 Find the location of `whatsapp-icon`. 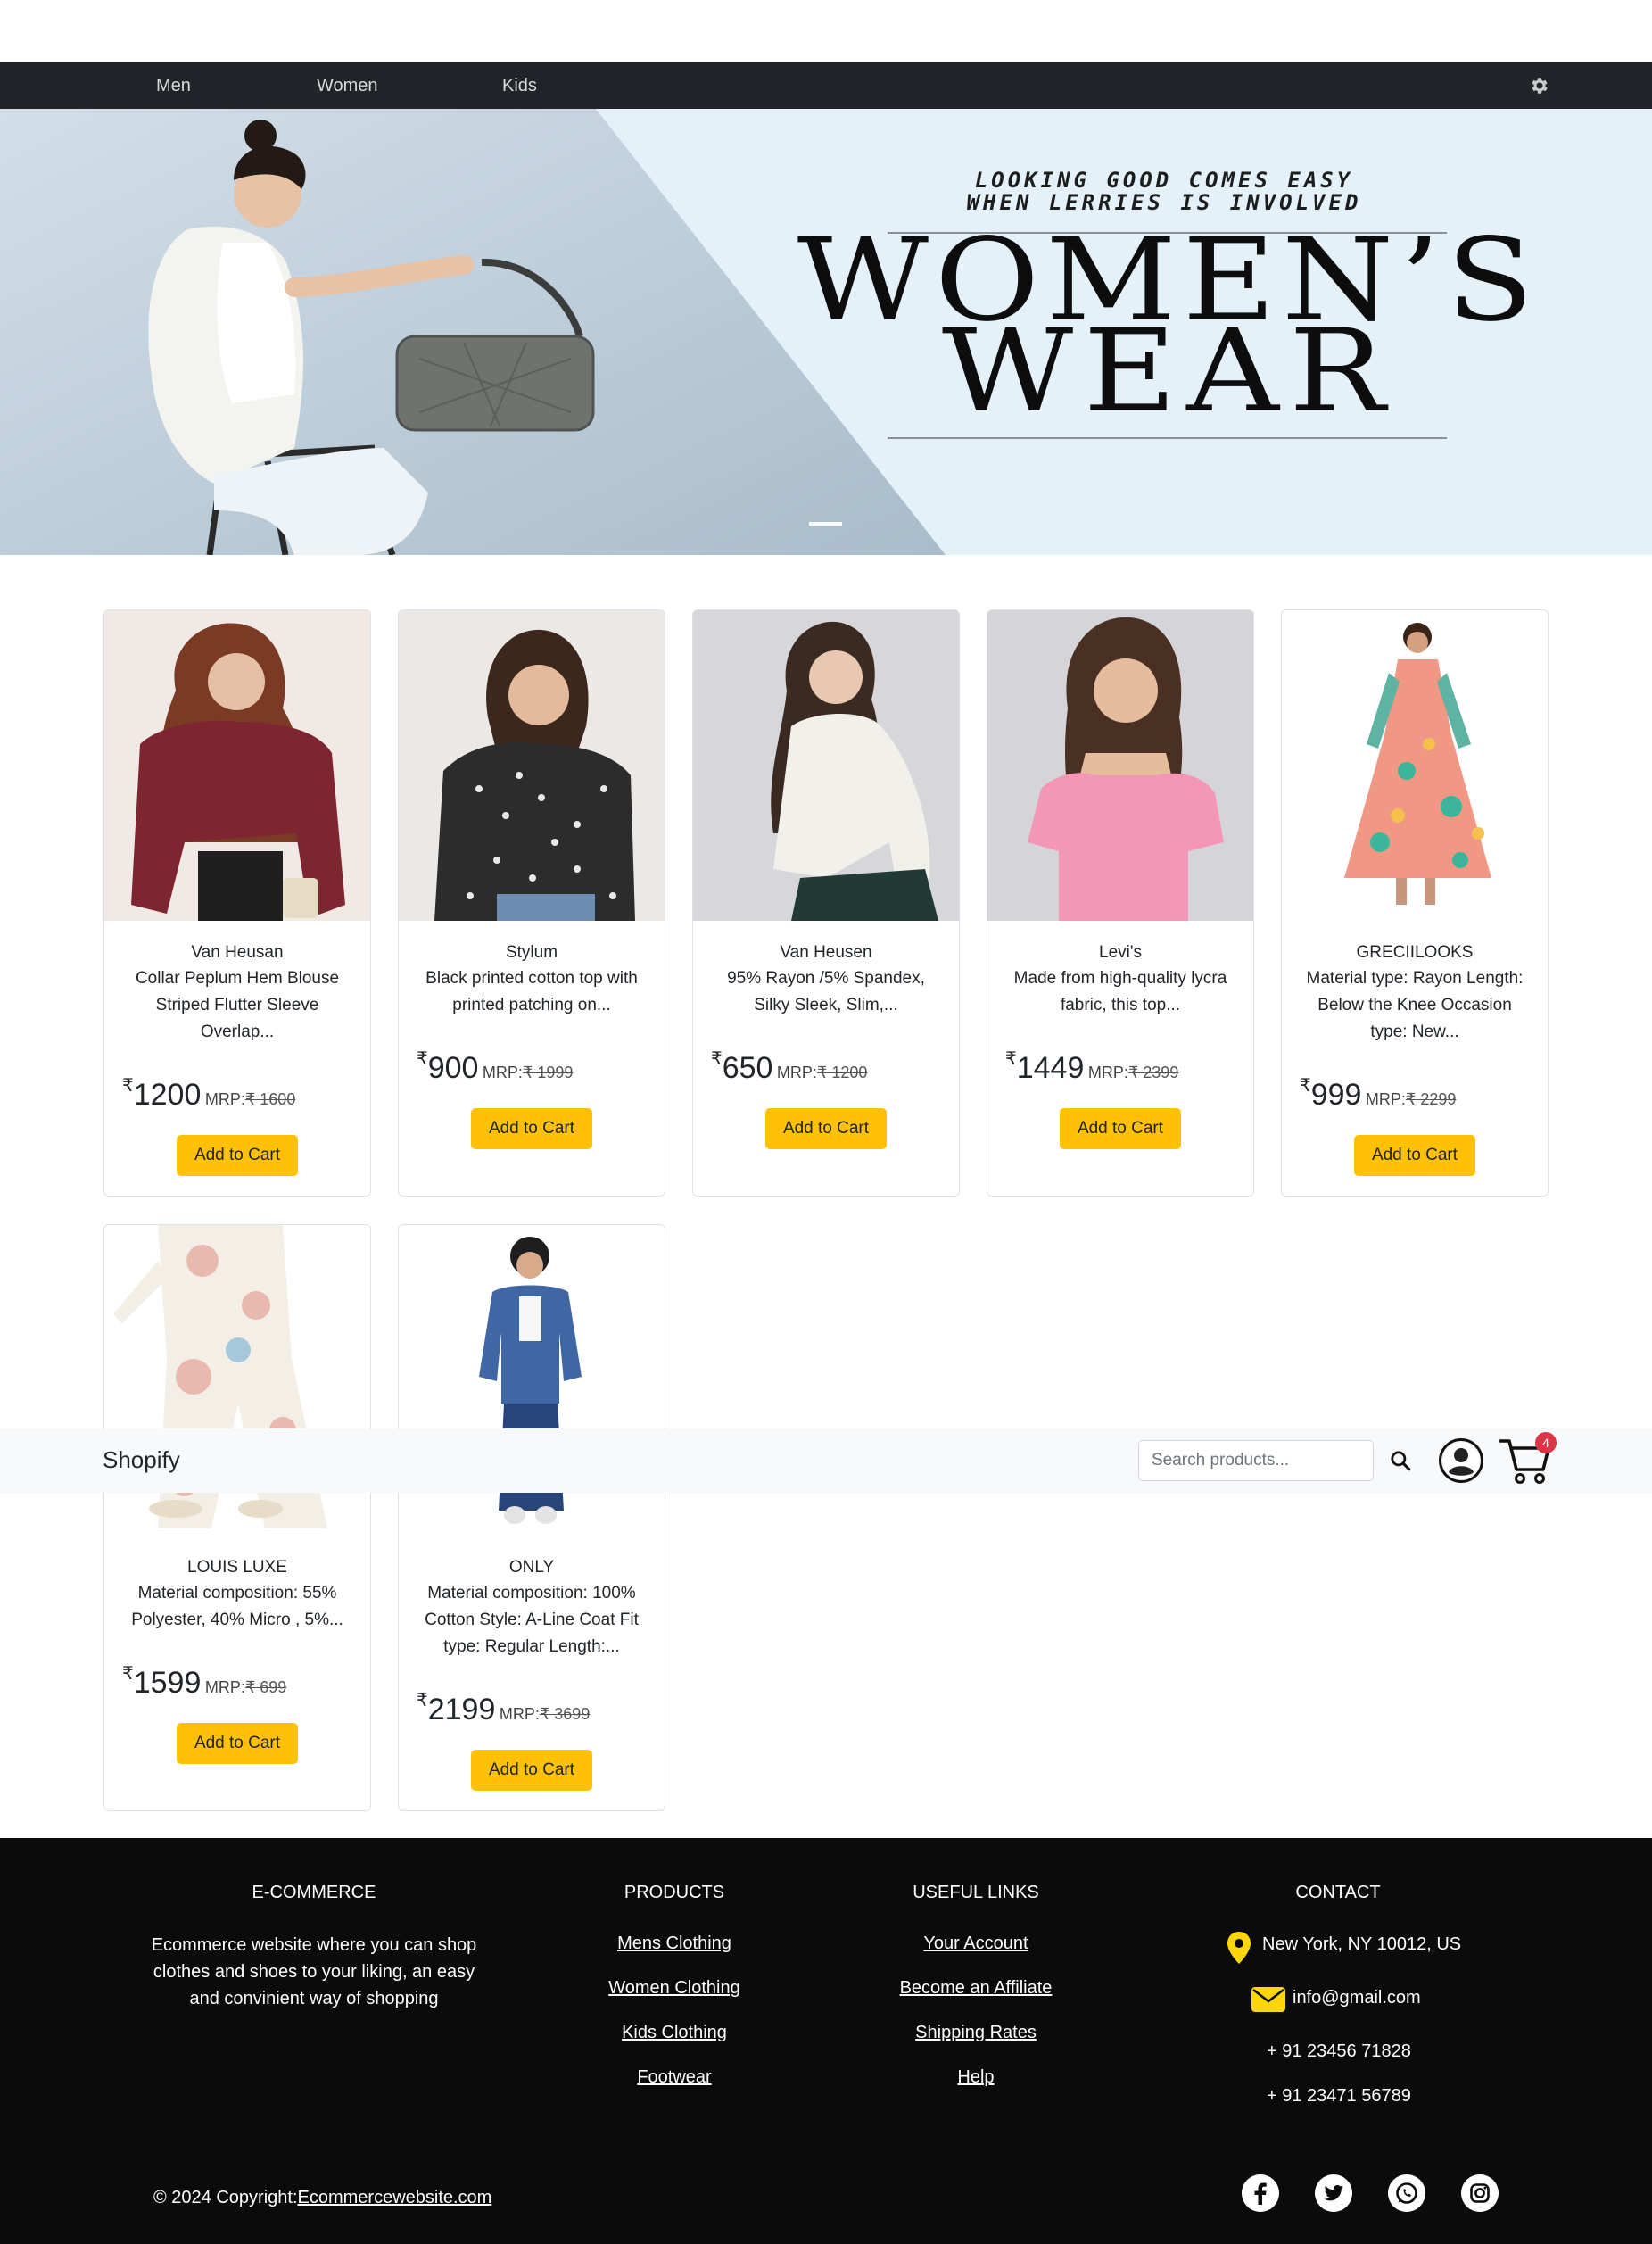

whatsapp-icon is located at coordinates (1406, 2193).